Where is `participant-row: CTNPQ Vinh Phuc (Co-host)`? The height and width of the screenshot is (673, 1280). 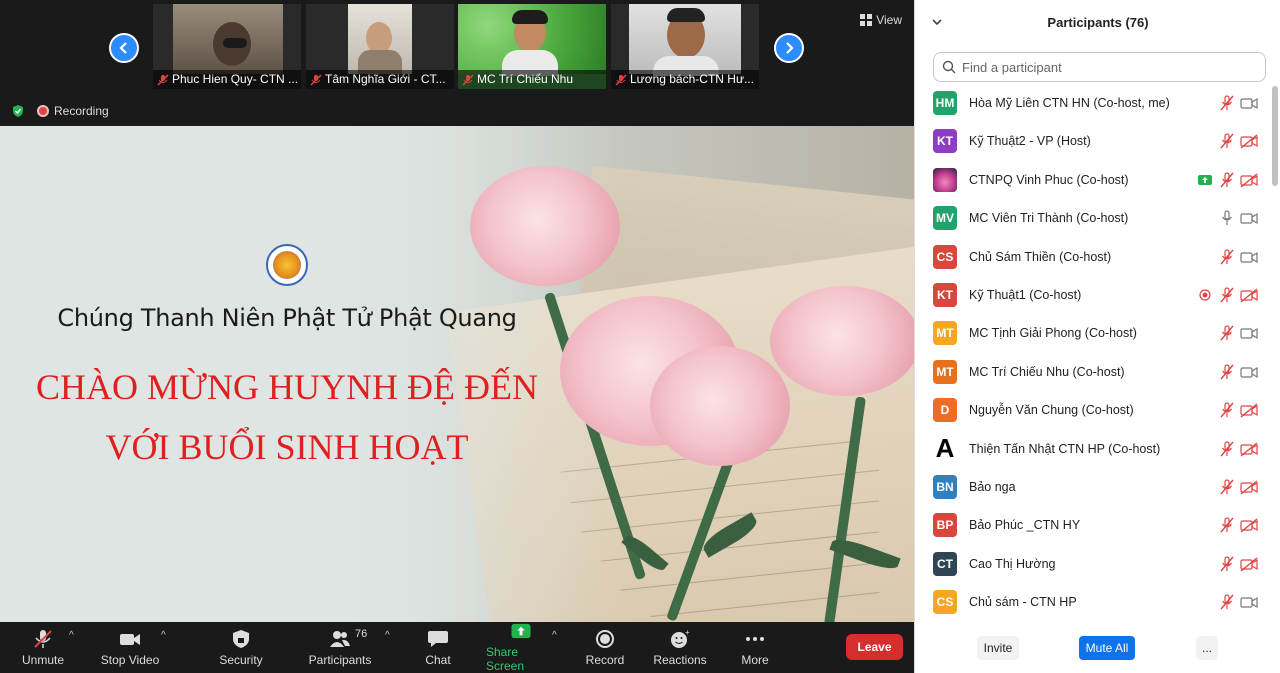
participant-row: CTNPQ Vinh Phuc (Co-host) is located at coordinates (1092, 180).